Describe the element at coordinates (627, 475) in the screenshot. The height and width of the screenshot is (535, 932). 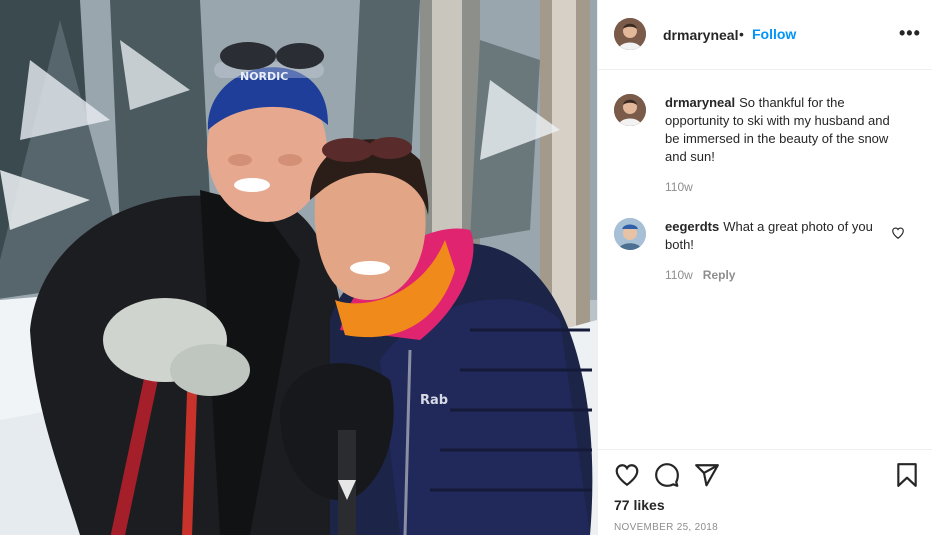
I see `heart-icon` at that location.